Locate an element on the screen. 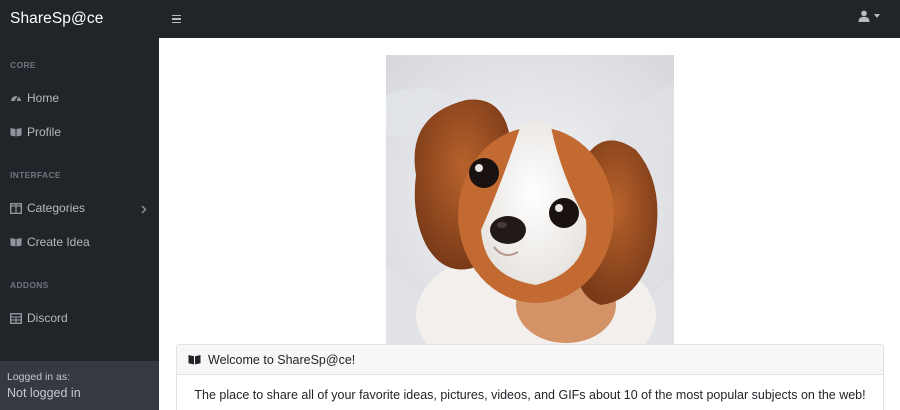 The image size is (900, 410). sidebar-footer: Logged in as: Not logged in is located at coordinates (79, 385).